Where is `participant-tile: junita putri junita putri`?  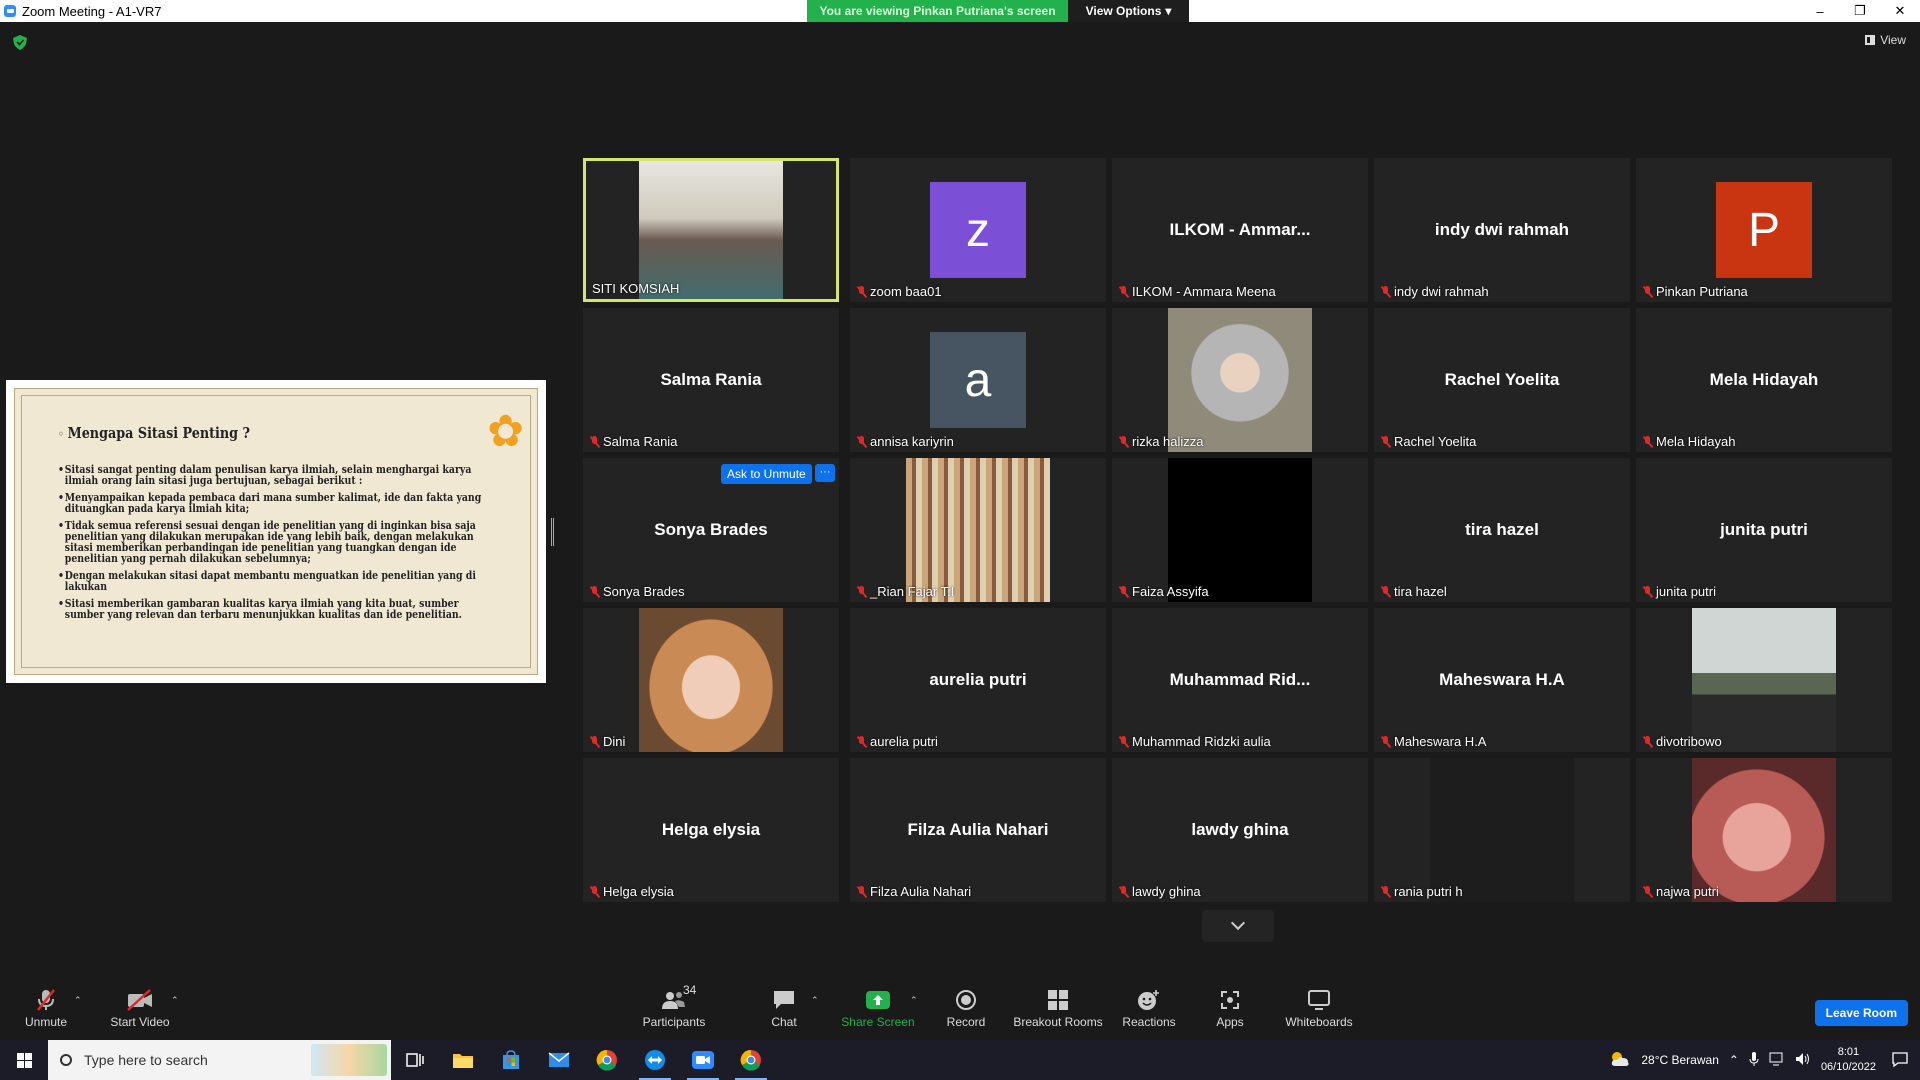 participant-tile: junita putri junita putri is located at coordinates (1764, 530).